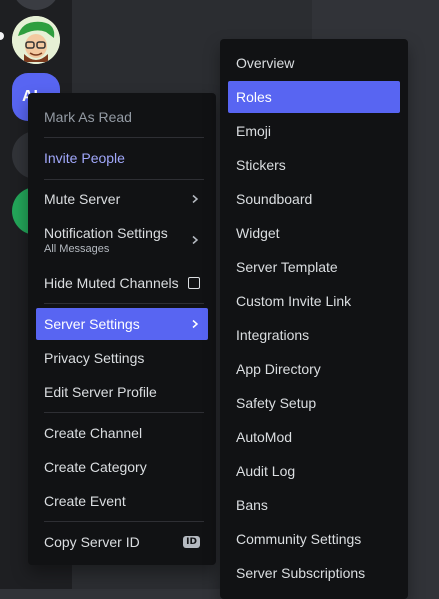  I want to click on create-category-item: Create Category, so click(122, 467).